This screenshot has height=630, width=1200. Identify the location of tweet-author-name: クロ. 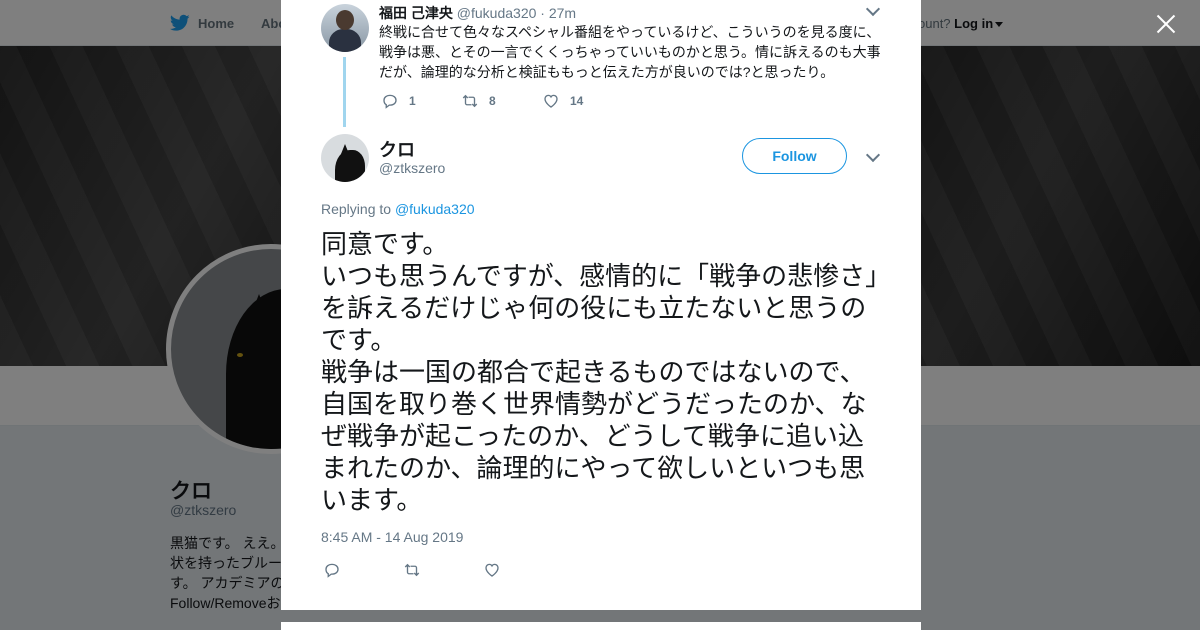
(397, 149).